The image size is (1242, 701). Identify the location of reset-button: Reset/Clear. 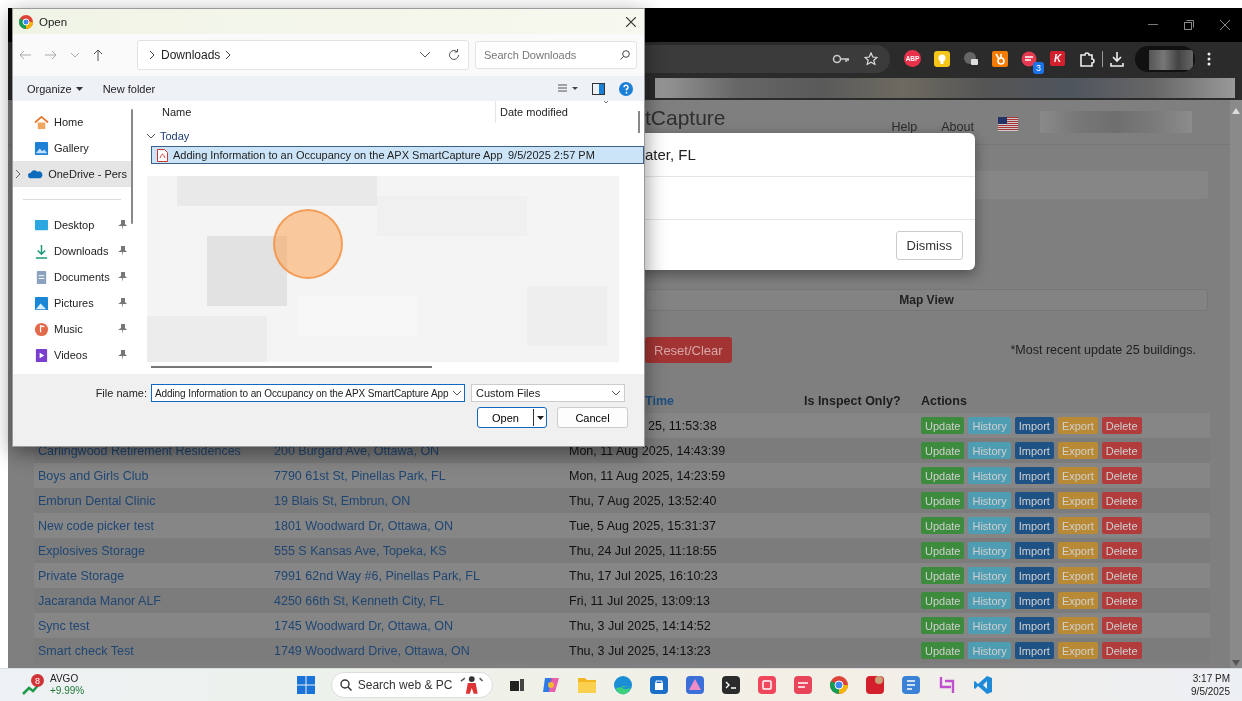
(688, 350).